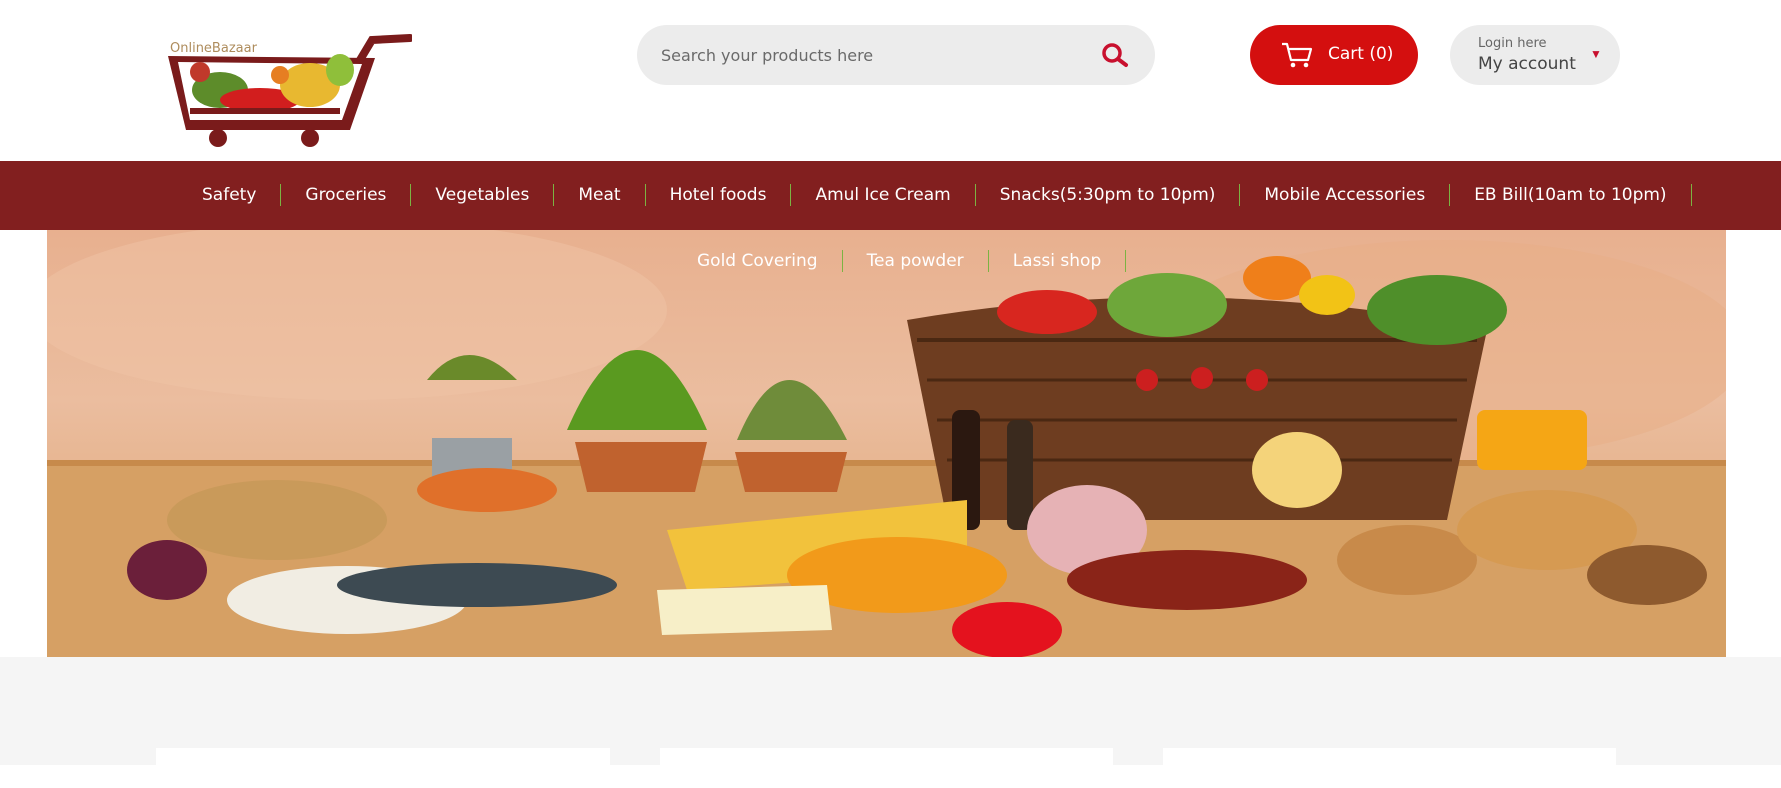 The image size is (1781, 788). I want to click on search-input, so click(871, 55).